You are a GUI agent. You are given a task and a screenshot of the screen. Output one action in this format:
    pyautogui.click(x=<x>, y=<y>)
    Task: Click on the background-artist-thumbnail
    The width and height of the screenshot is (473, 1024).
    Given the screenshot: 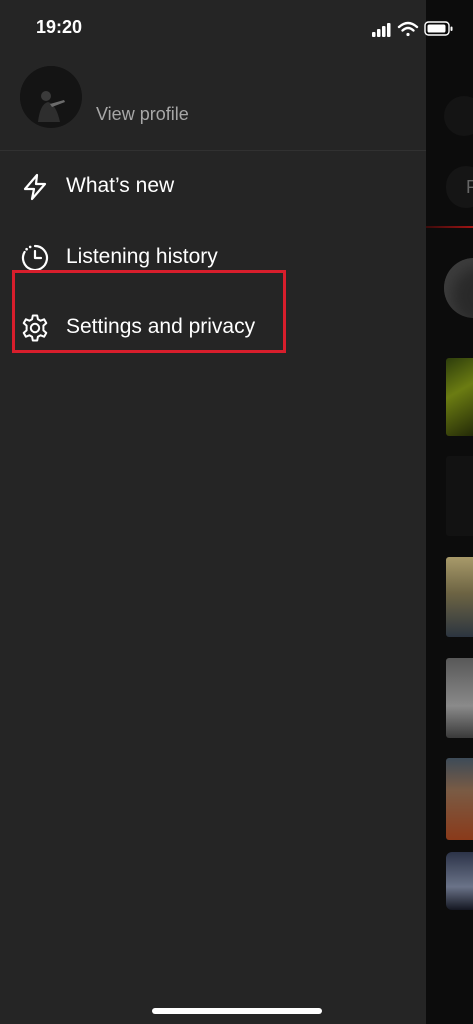 What is the action you would take?
    pyautogui.click(x=458, y=288)
    